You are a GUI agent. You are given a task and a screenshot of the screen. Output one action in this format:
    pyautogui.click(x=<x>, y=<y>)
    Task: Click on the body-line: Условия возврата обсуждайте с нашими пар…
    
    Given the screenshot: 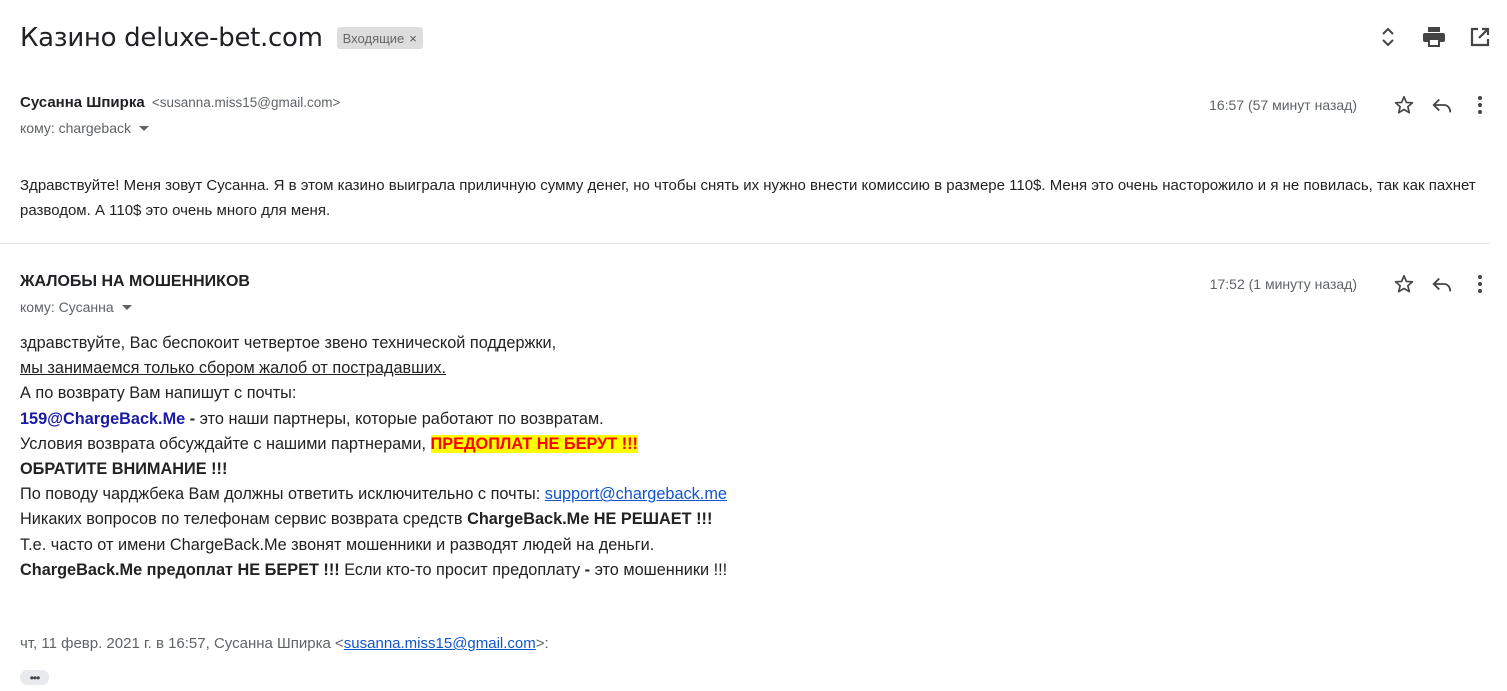 What is the action you would take?
    pyautogui.click(x=373, y=444)
    